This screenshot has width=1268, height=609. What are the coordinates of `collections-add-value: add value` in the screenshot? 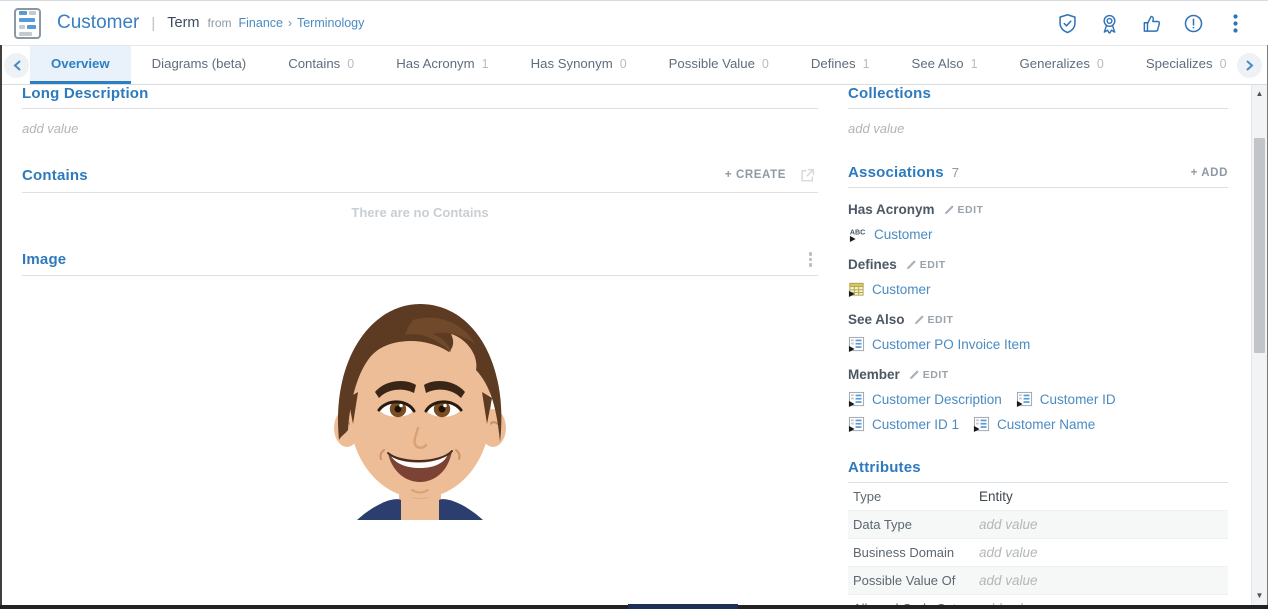 It's located at (1038, 128).